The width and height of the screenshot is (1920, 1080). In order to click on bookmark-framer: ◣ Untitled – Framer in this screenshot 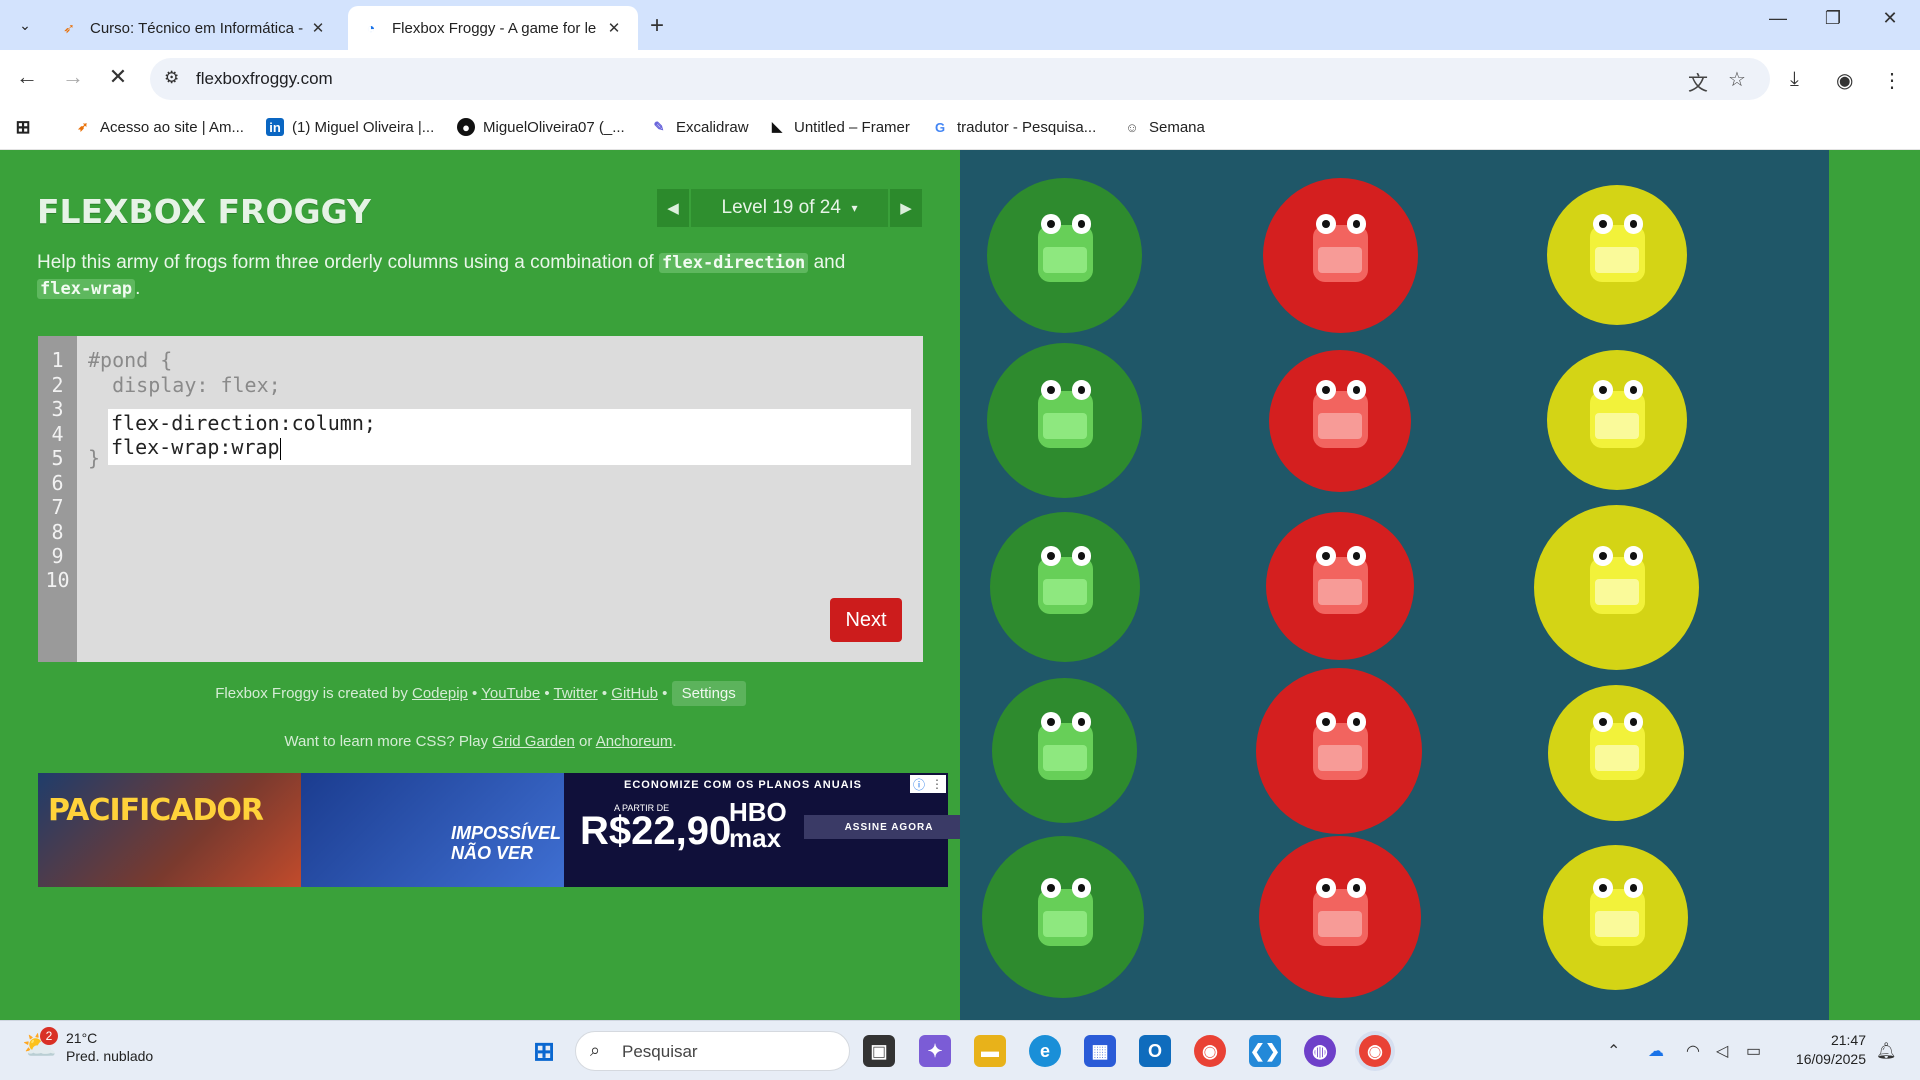, I will do `click(839, 127)`.